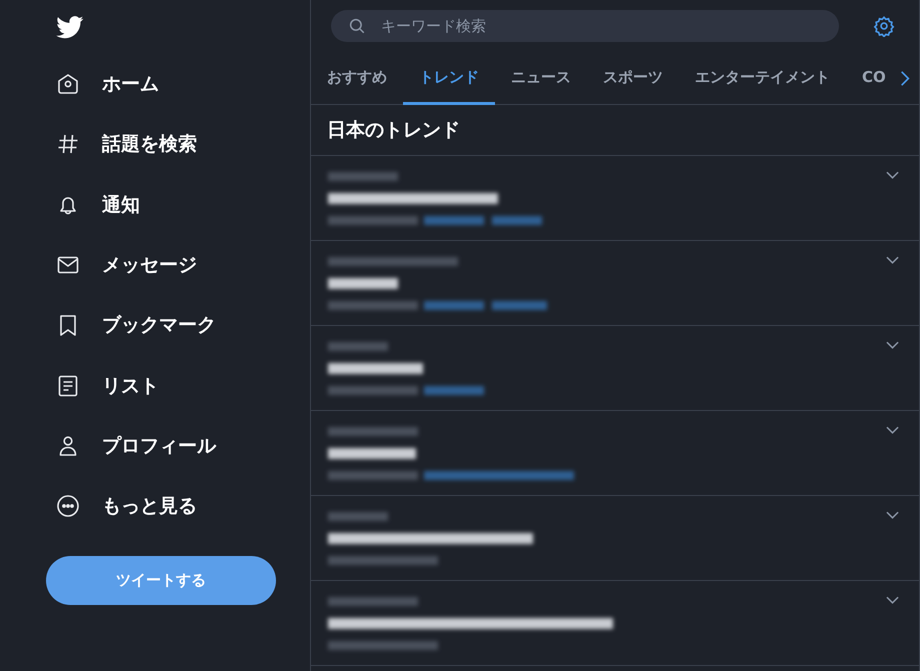 Image resolution: width=920 pixels, height=671 pixels. Describe the element at coordinates (121, 506) in the screenshot. I see `nav-item: もっと見る` at that location.